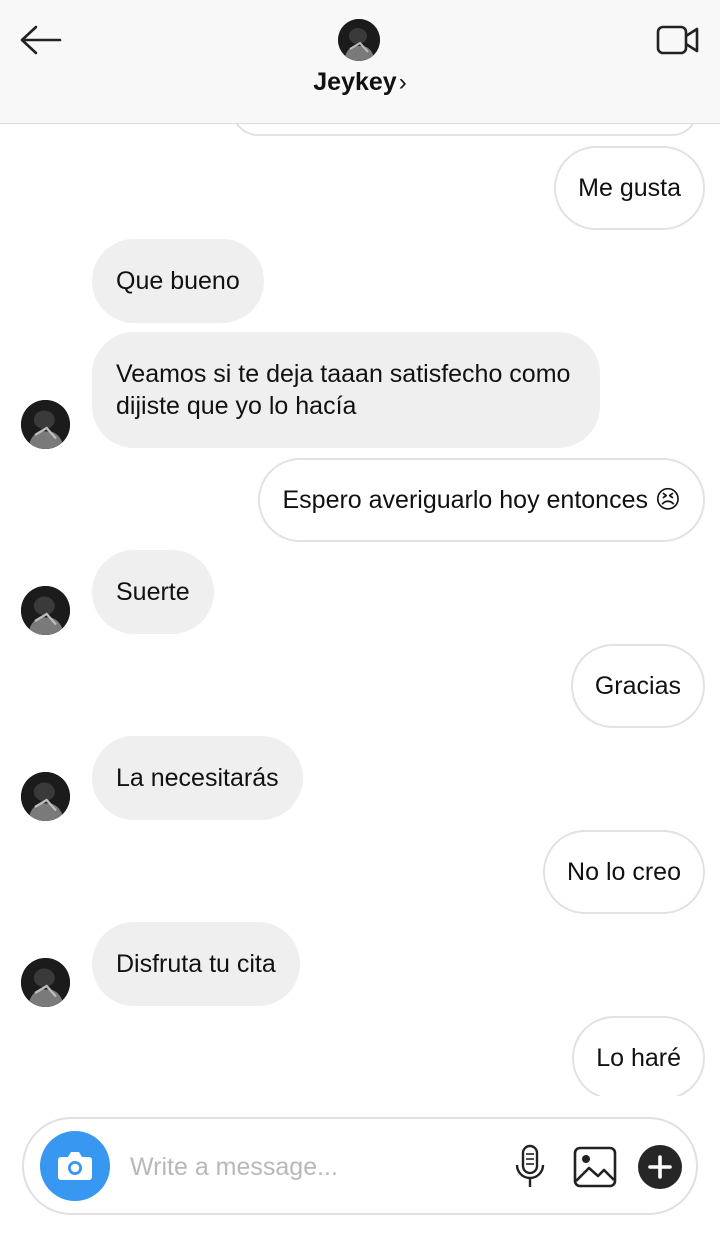  Describe the element at coordinates (315, 1167) in the screenshot. I see `message-input` at that location.